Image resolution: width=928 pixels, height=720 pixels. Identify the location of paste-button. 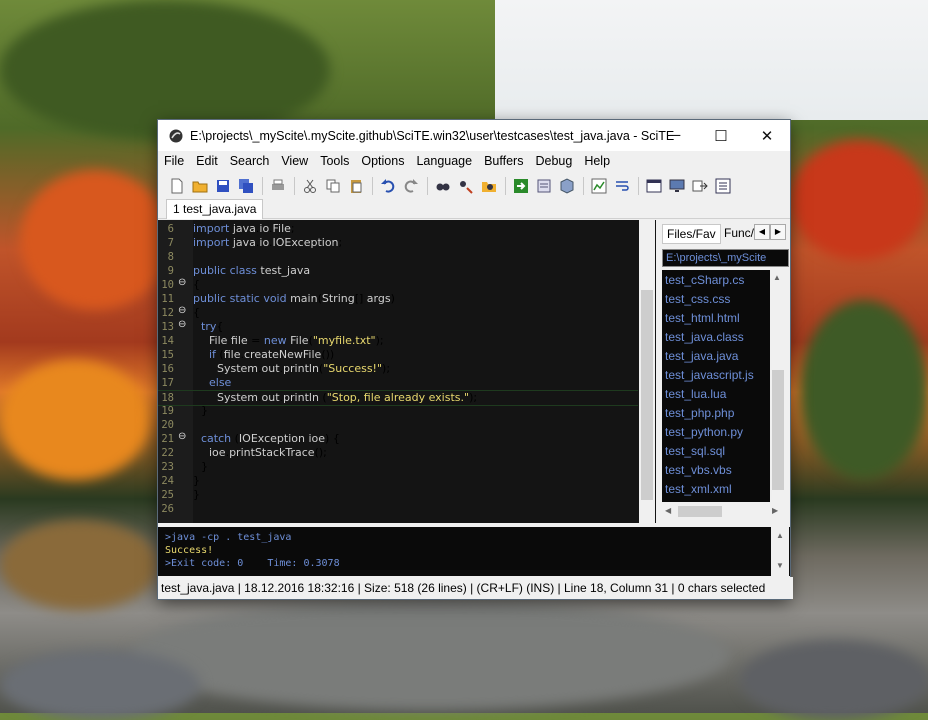
(355, 185).